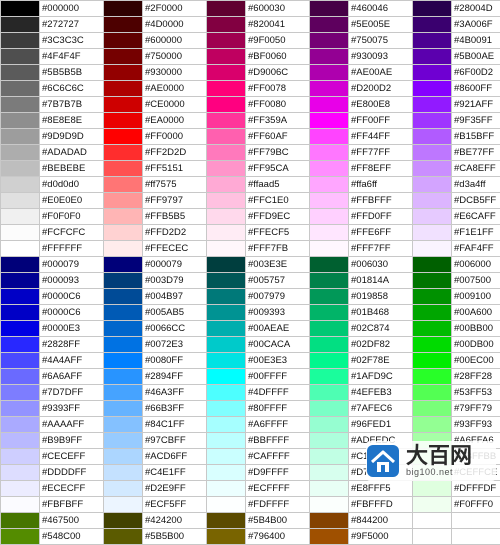 The image size is (500, 545). Describe the element at coordinates (278, 441) in the screenshot. I see `color-hex-label: #BBFFFF` at that location.